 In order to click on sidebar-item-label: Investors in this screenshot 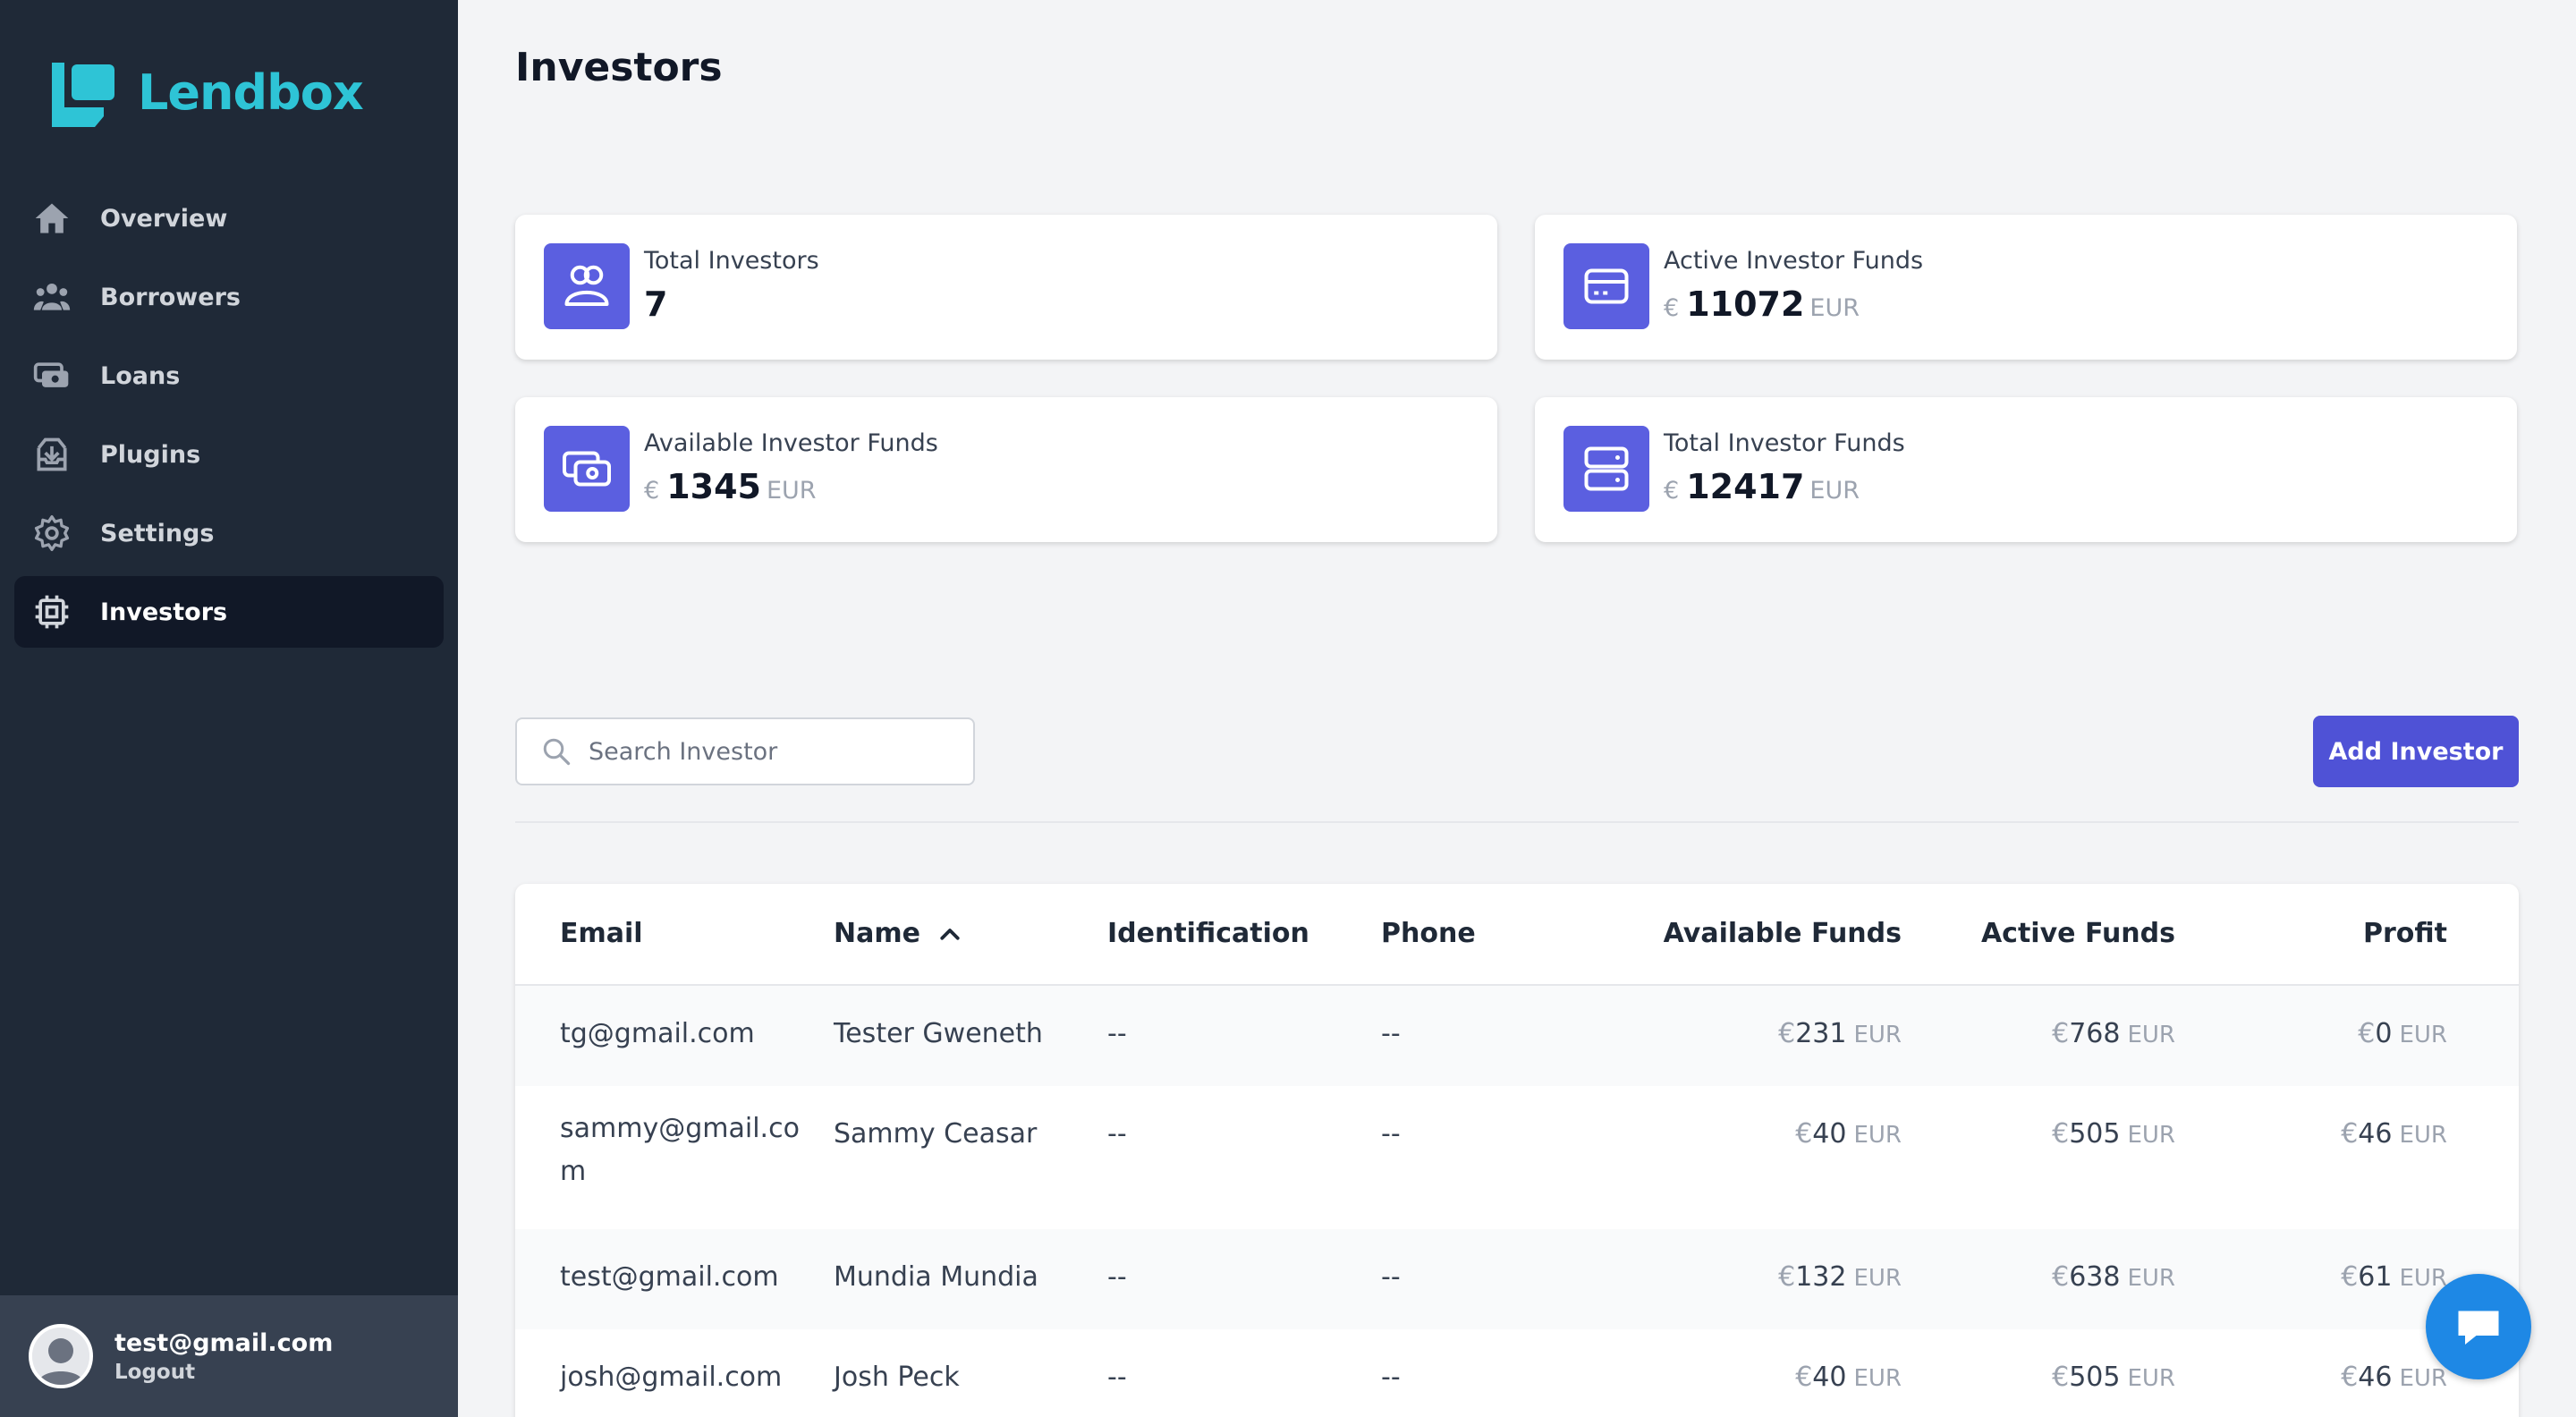, I will do `click(164, 612)`.